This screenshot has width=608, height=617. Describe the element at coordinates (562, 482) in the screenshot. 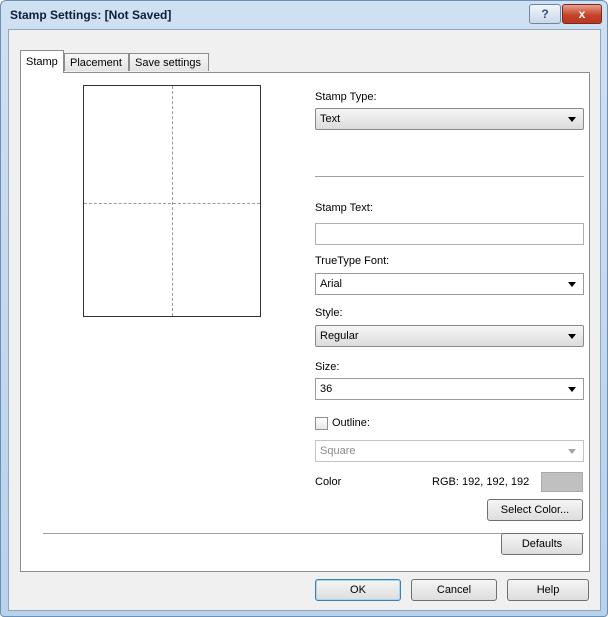

I see `color-swatch` at that location.